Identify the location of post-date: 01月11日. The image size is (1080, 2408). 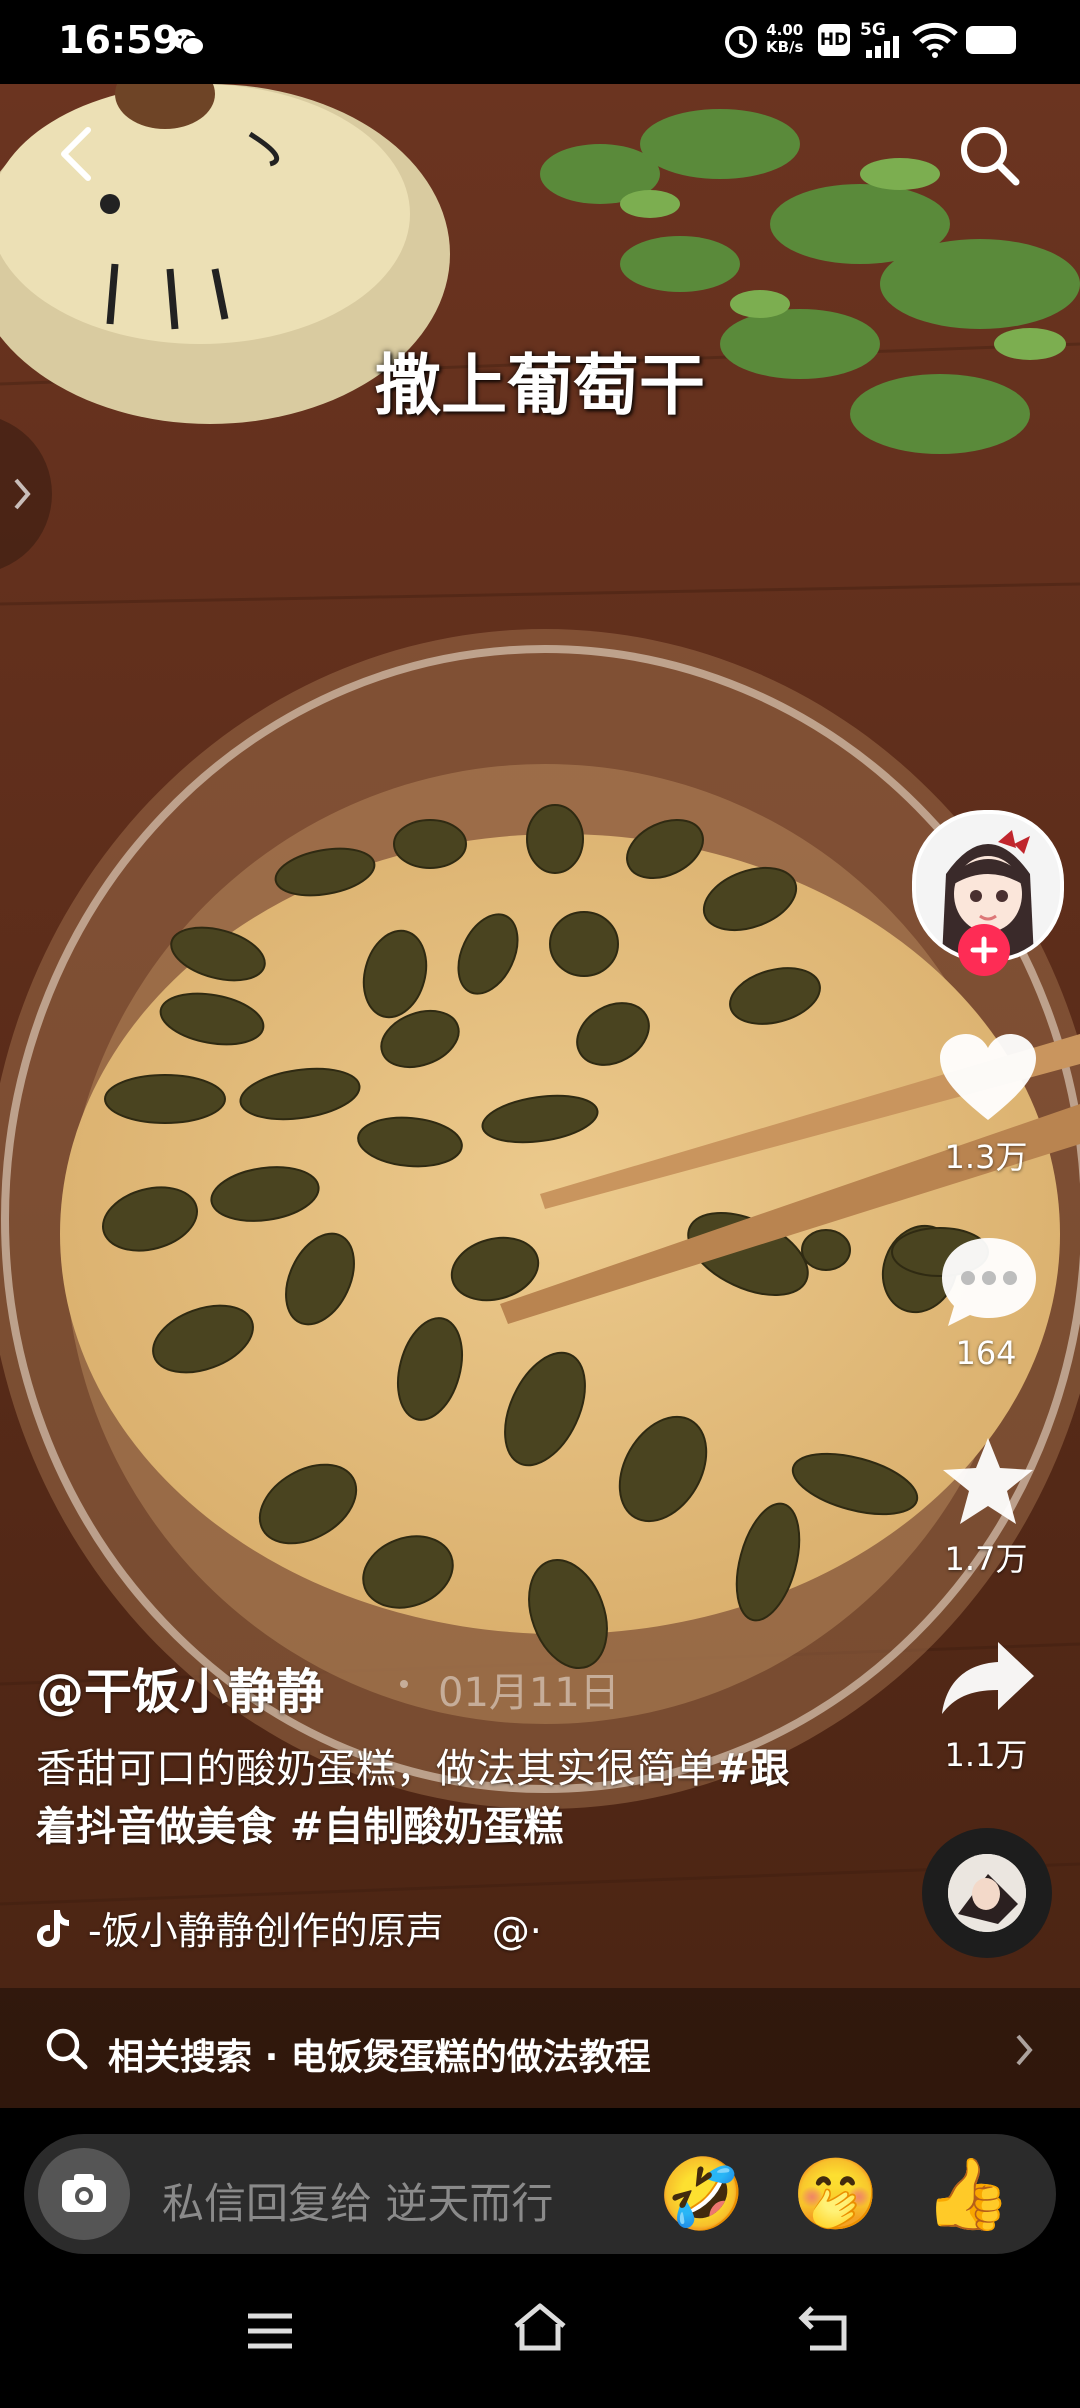
(529, 1693).